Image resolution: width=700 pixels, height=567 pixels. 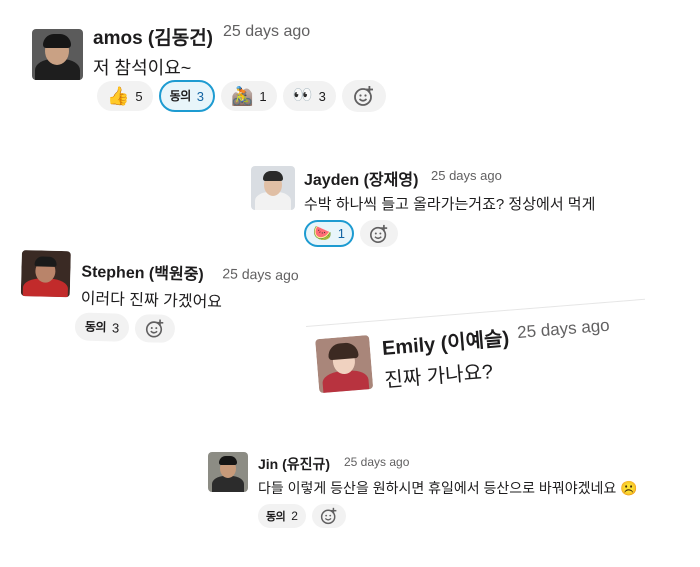 I want to click on reaction-count: 2, so click(x=294, y=516).